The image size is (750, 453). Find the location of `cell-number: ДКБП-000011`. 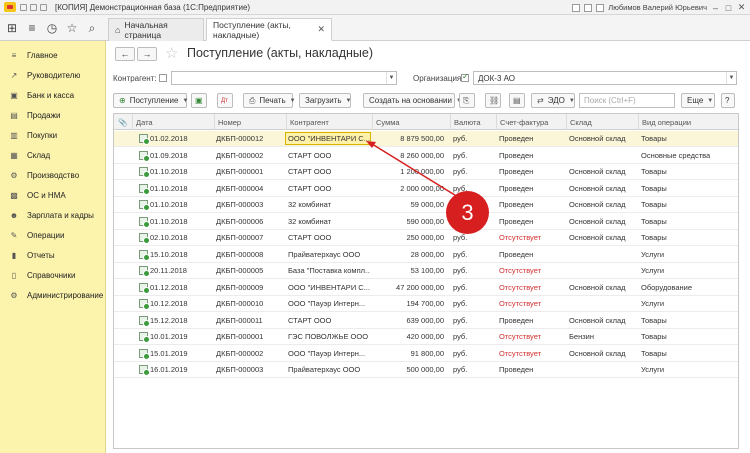

cell-number: ДКБП-000011 is located at coordinates (250, 320).